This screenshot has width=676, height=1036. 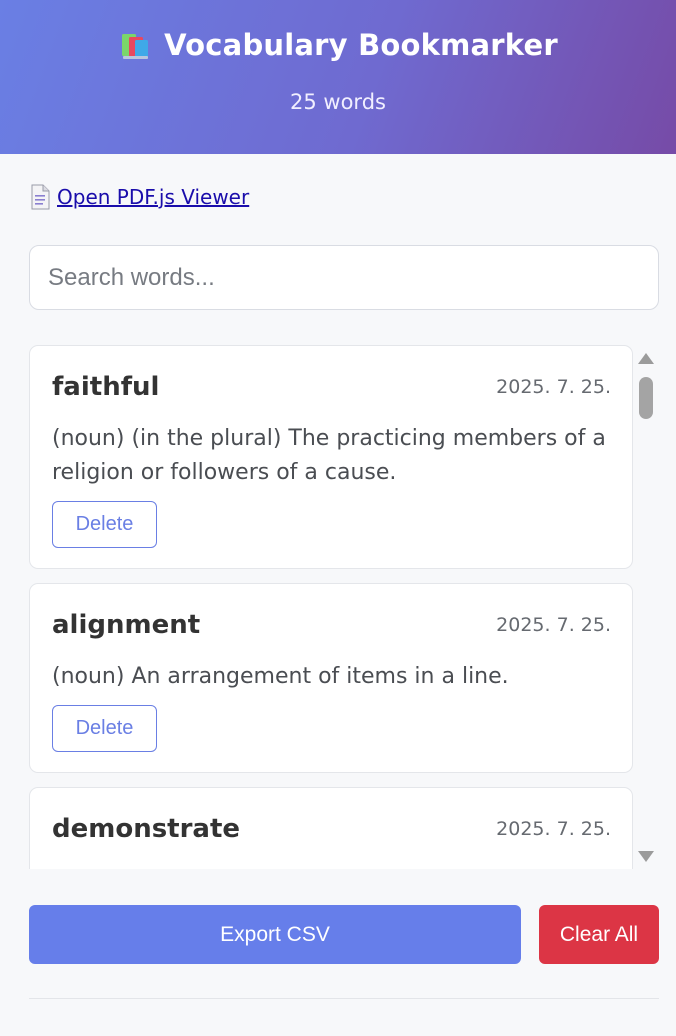 What do you see at coordinates (361, 45) in the screenshot?
I see `app-title: Vocabulary Bookmarker` at bounding box center [361, 45].